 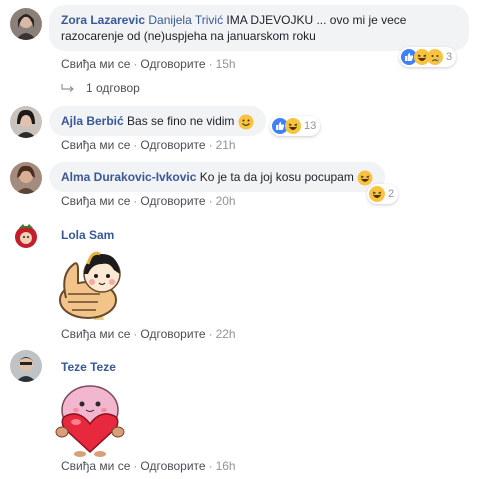 What do you see at coordinates (391, 194) in the screenshot?
I see `reaction-count: 2` at bounding box center [391, 194].